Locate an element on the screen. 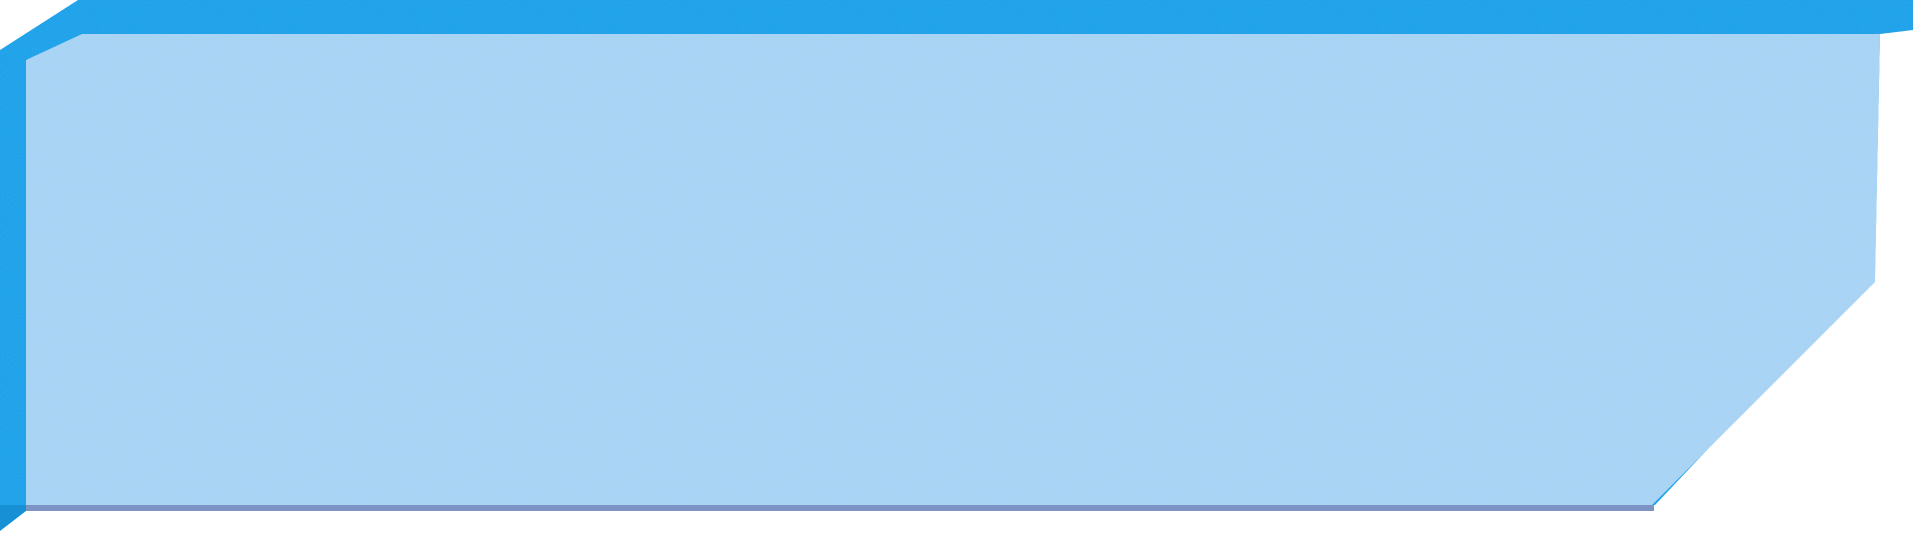  panel-frame-tail is located at coordinates (13, 518).